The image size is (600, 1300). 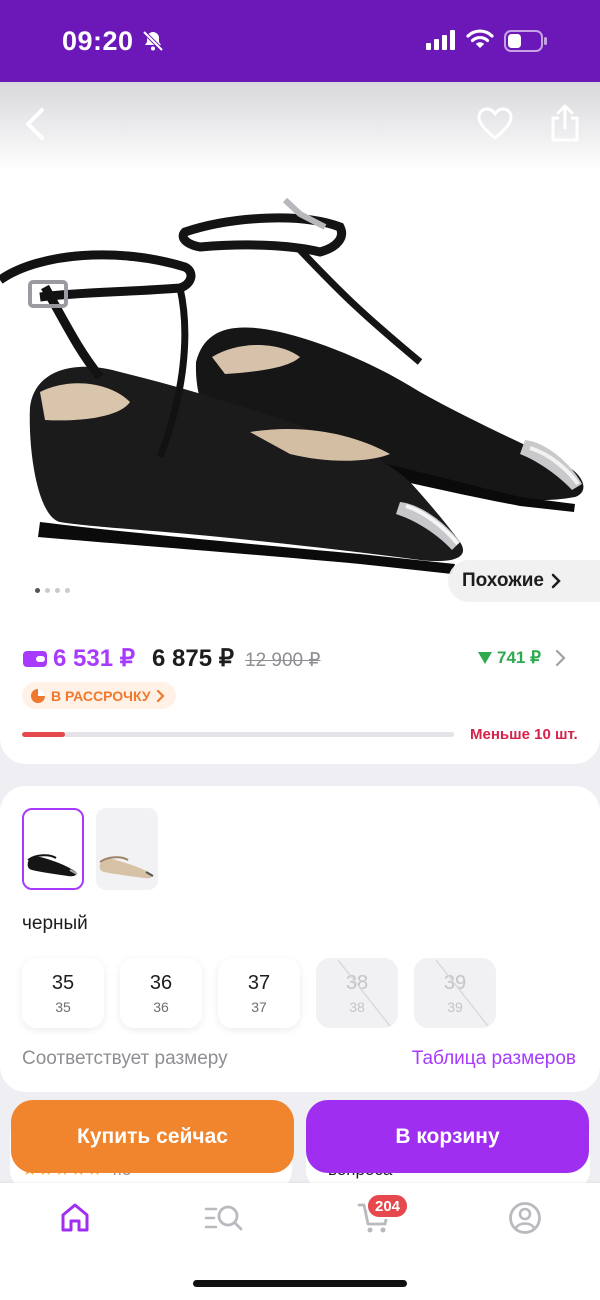 I want to click on bell-slash-icon, so click(x=153, y=41).